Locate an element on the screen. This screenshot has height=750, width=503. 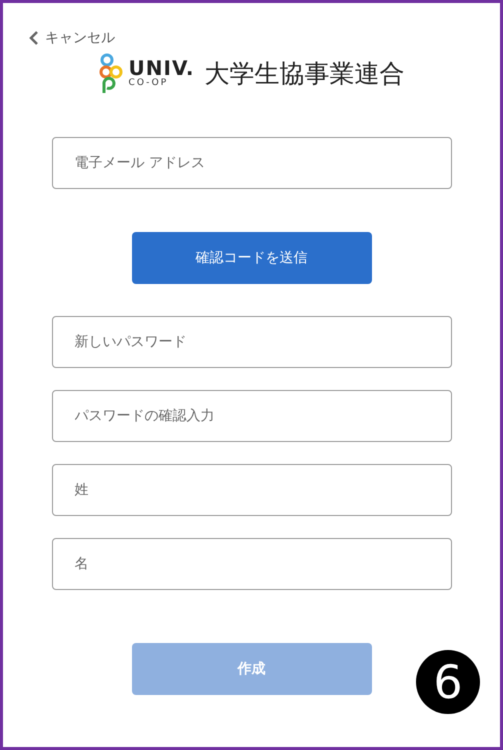
input-field: 姓 is located at coordinates (252, 490).